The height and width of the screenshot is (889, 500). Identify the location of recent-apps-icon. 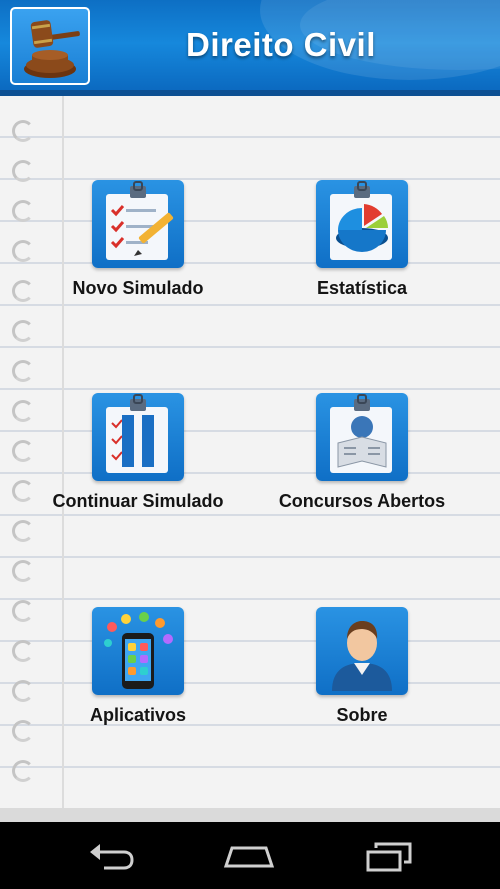
(389, 857).